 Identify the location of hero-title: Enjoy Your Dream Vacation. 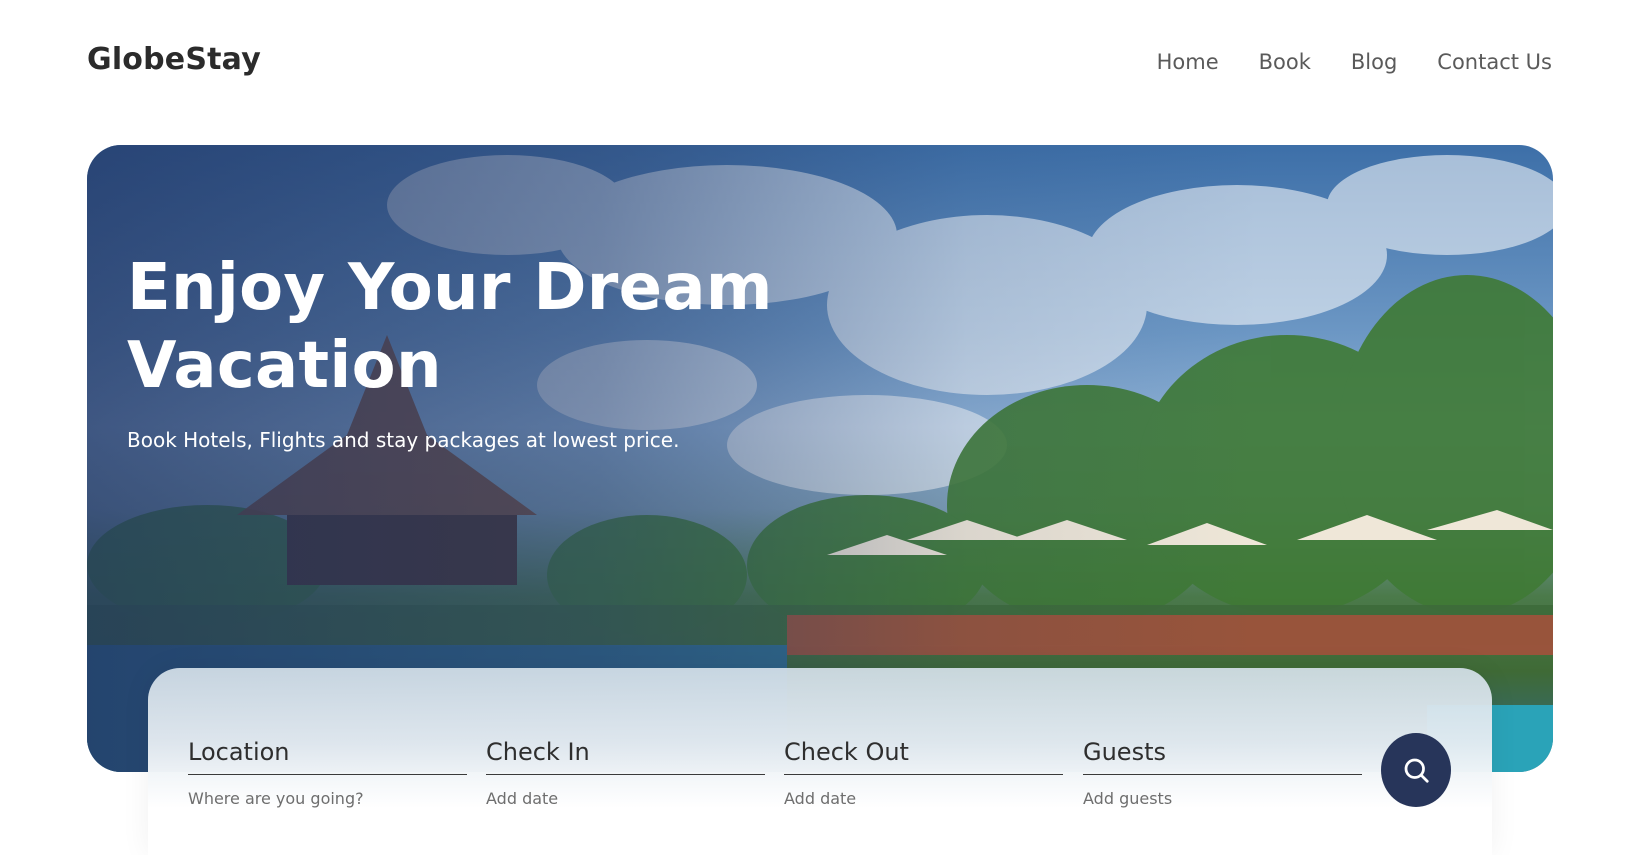
(450, 327).